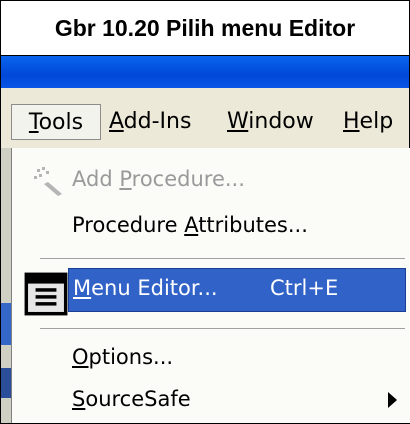  What do you see at coordinates (281, 121) in the screenshot?
I see `menu-window-label: indow` at bounding box center [281, 121].